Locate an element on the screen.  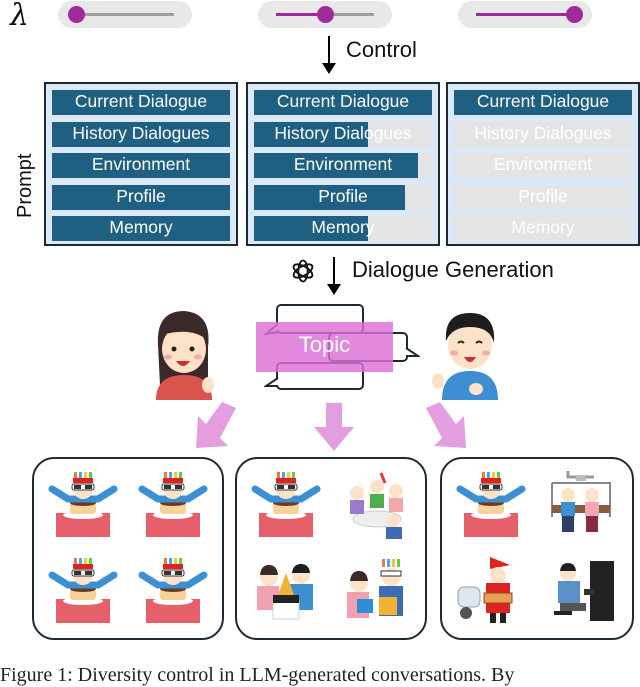
lambda-slider-medium is located at coordinates (325, 14).